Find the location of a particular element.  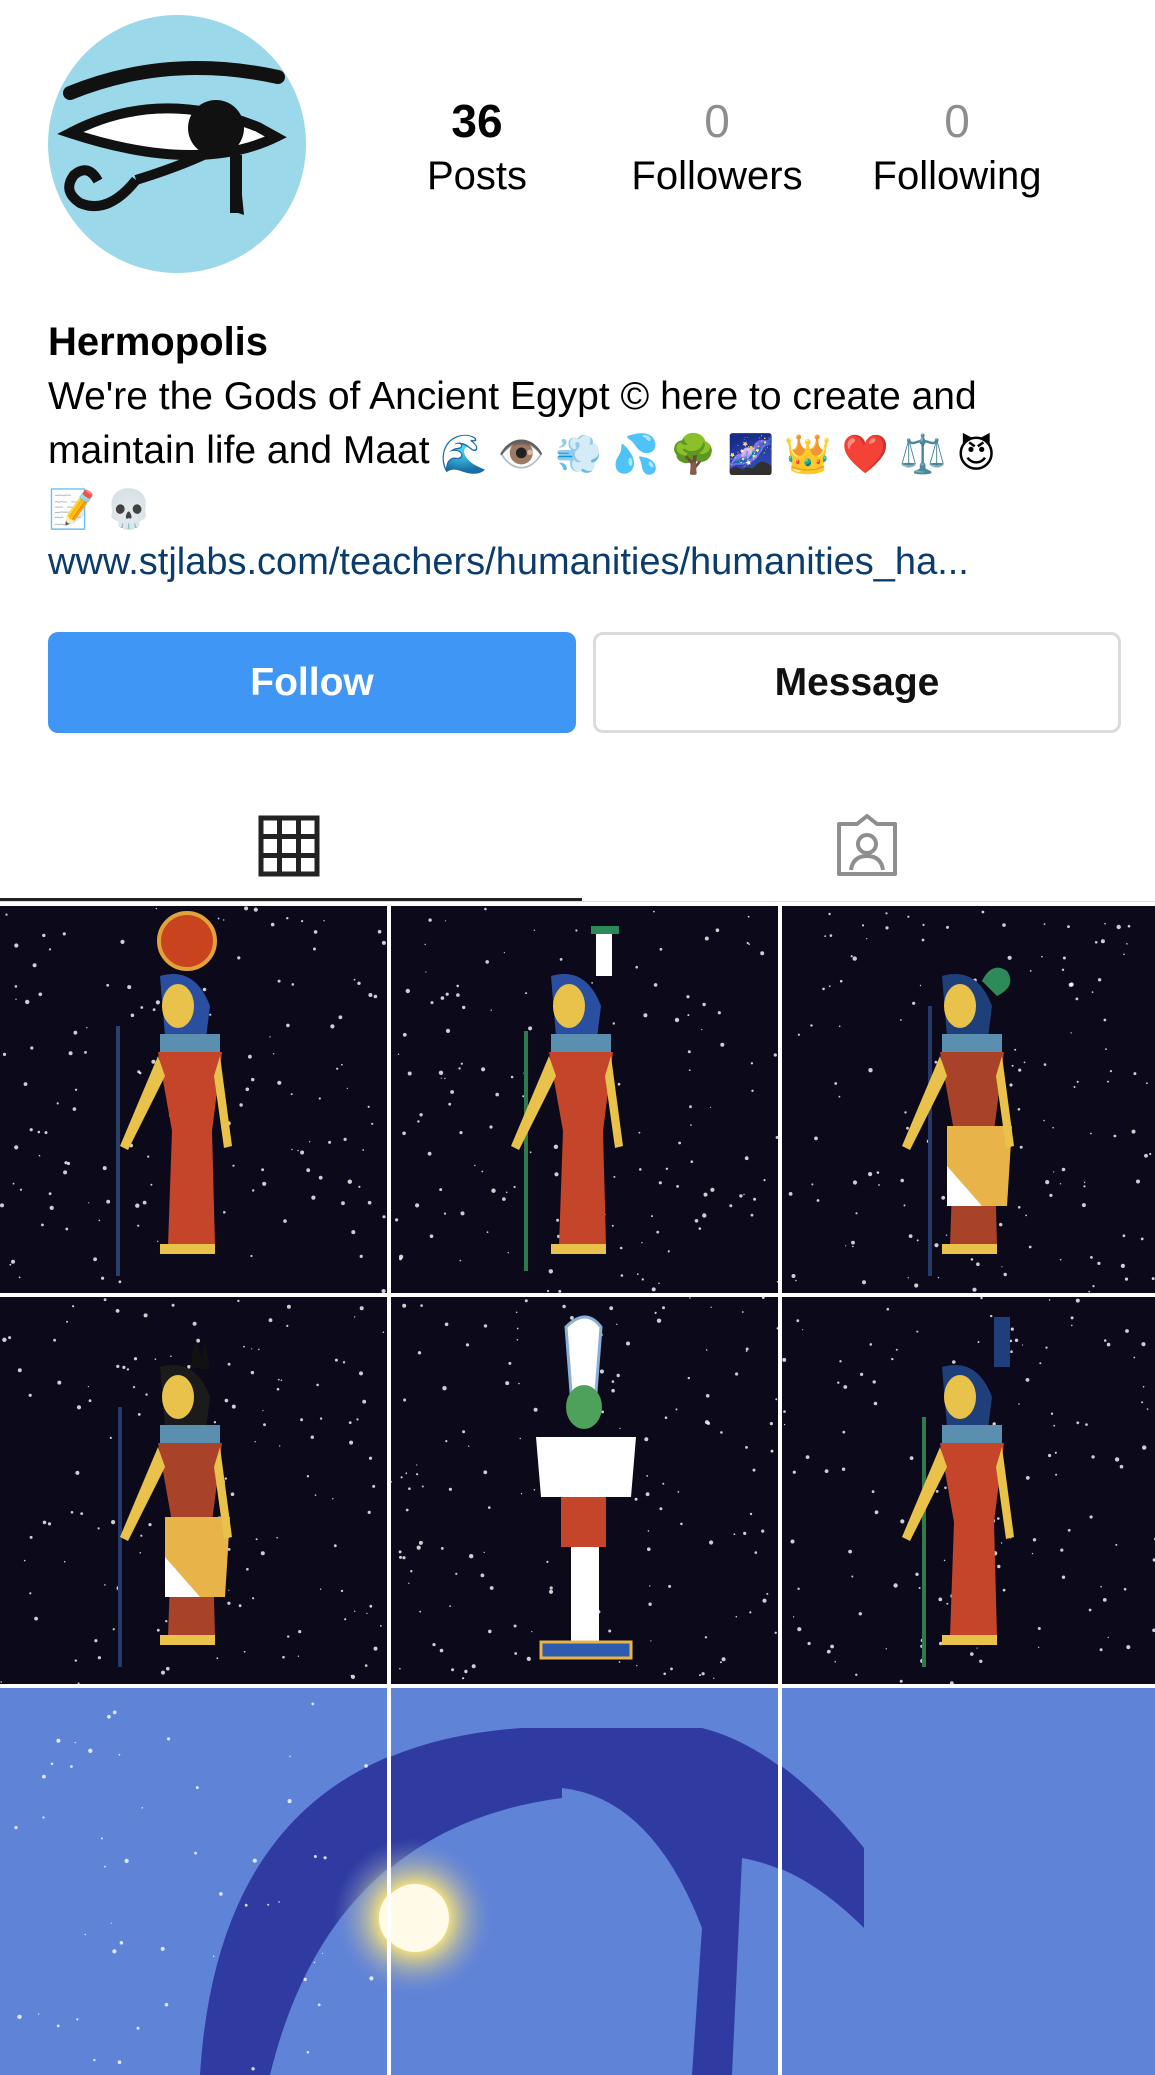

posts-count: 36 is located at coordinates (477, 121).